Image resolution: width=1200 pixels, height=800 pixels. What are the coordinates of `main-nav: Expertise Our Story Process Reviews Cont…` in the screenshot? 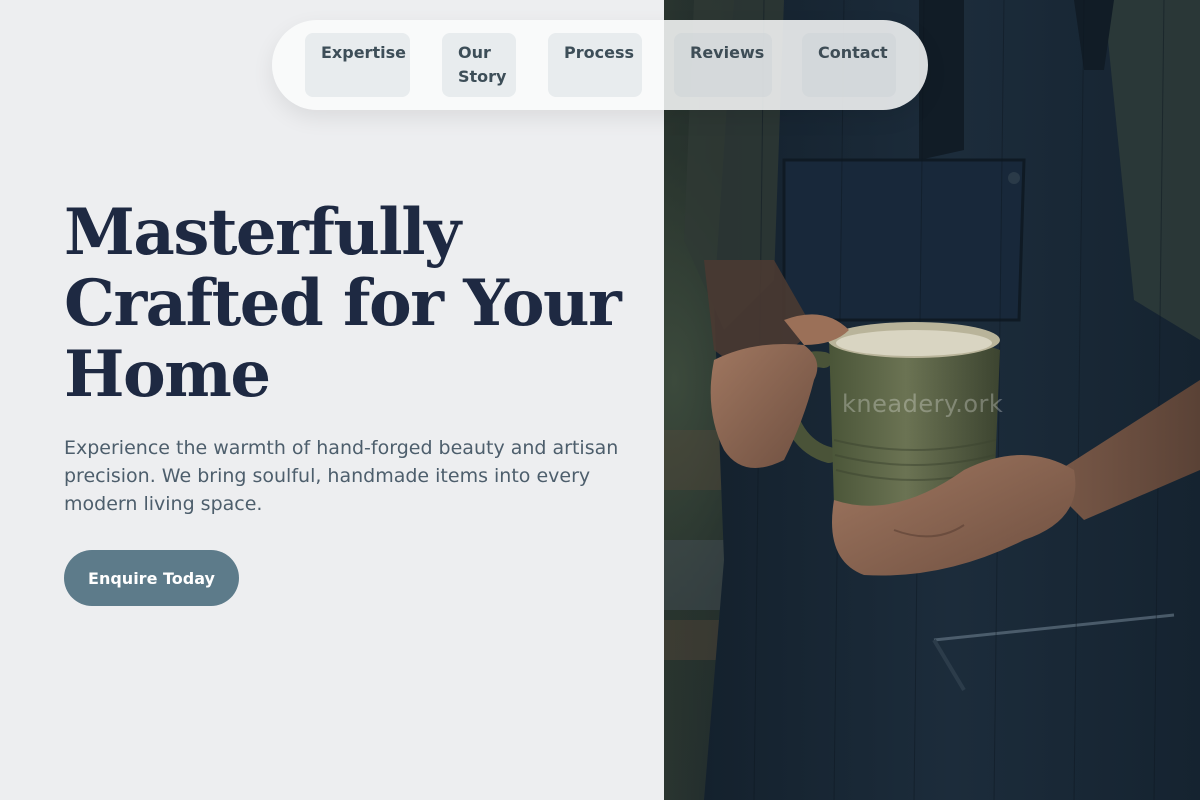 It's located at (600, 65).